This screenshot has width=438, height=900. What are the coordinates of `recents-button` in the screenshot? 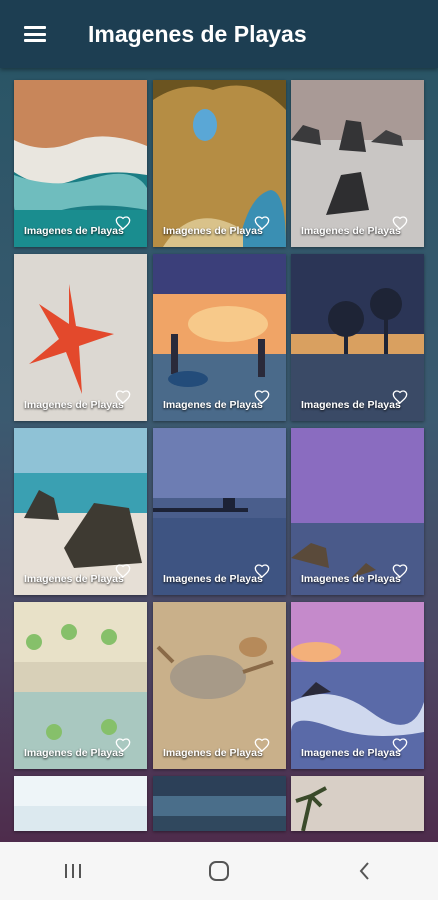 It's located at (73, 871).